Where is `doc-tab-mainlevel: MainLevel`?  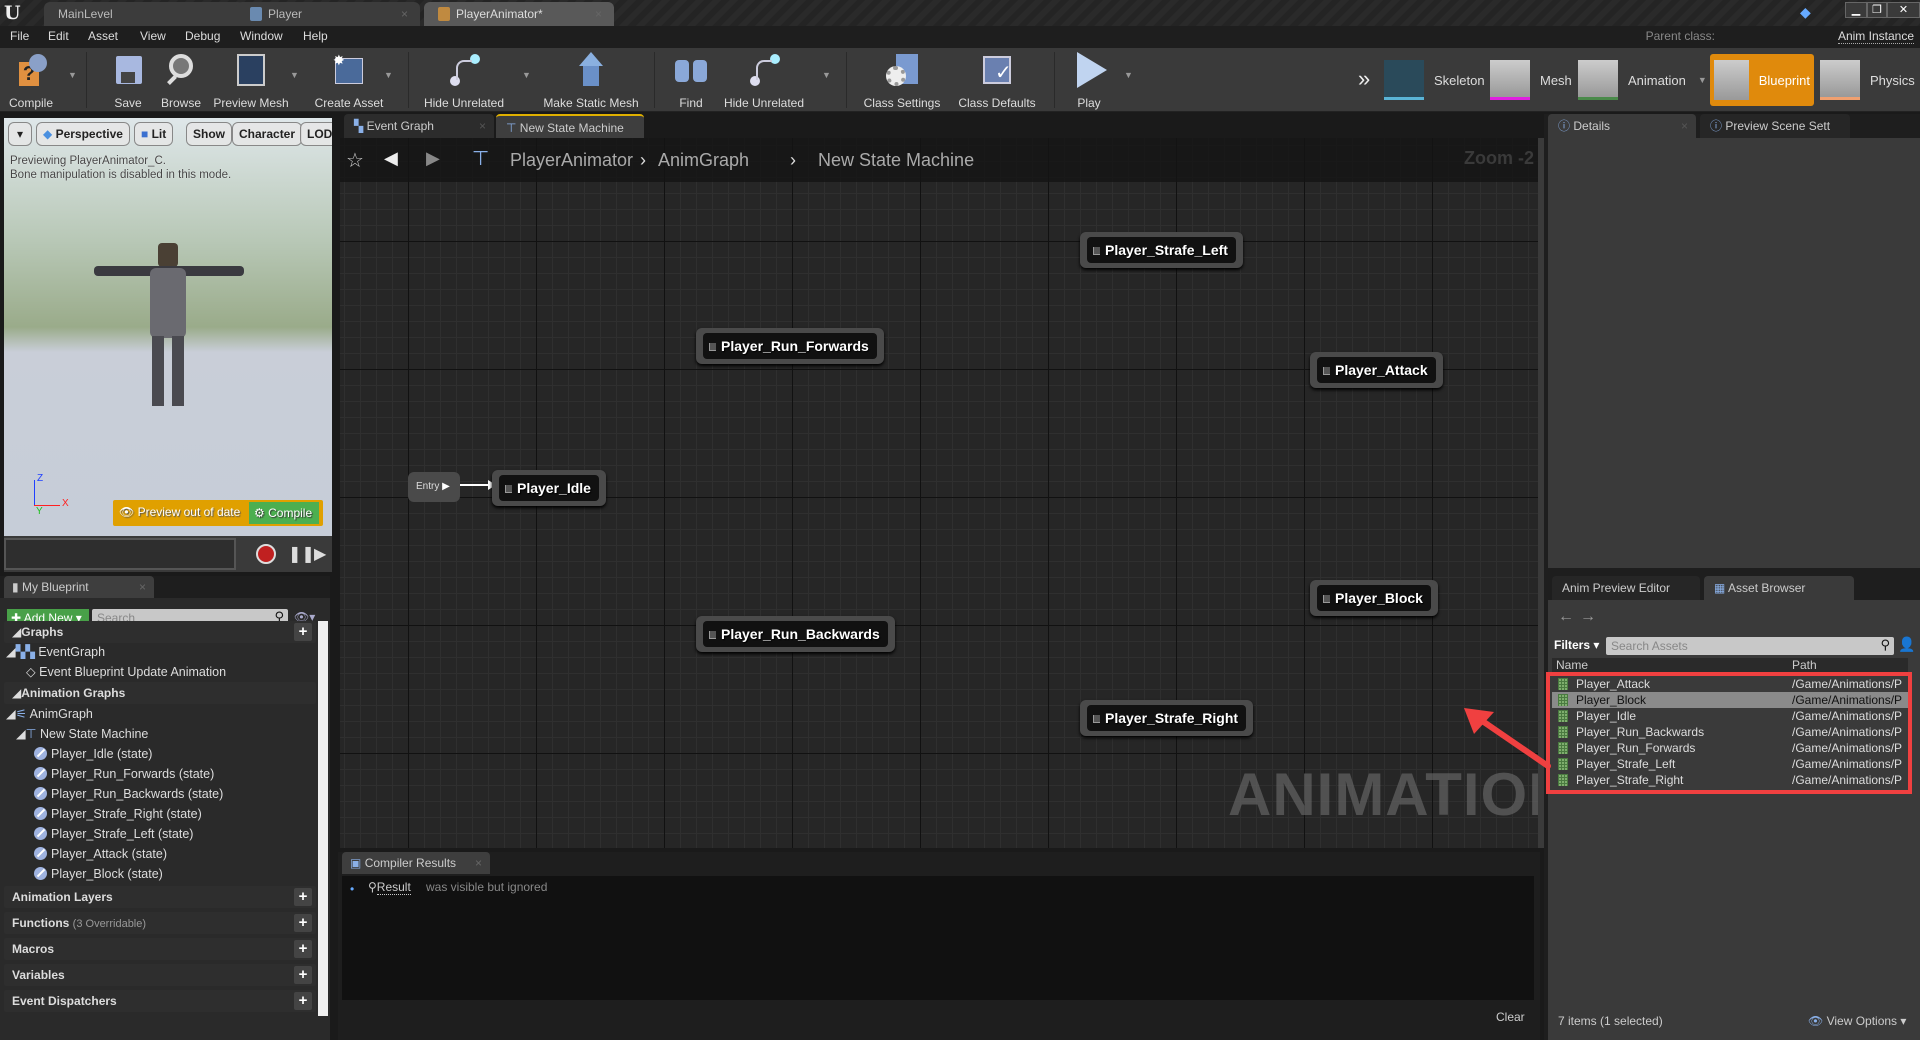
doc-tab-mainlevel: MainLevel is located at coordinates (144, 14).